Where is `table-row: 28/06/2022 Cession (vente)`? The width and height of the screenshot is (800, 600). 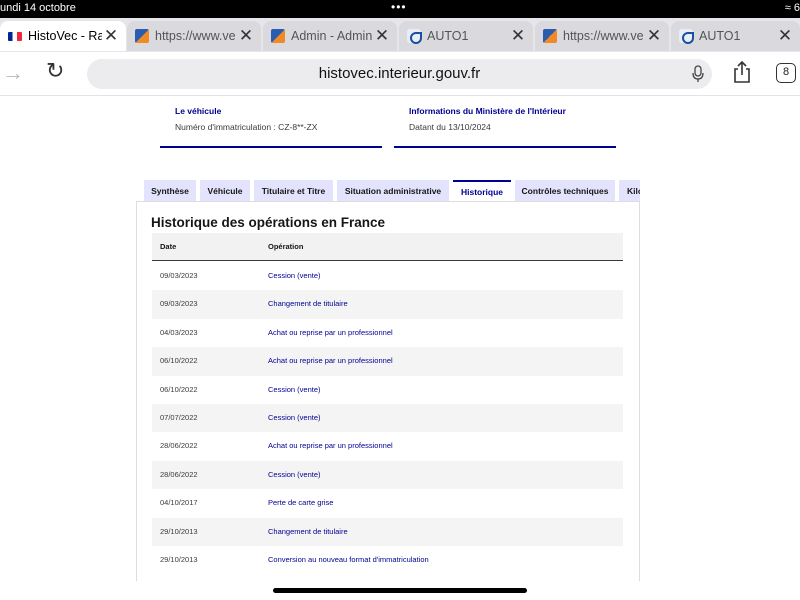
table-row: 28/06/2022 Cession (vente) is located at coordinates (387, 475).